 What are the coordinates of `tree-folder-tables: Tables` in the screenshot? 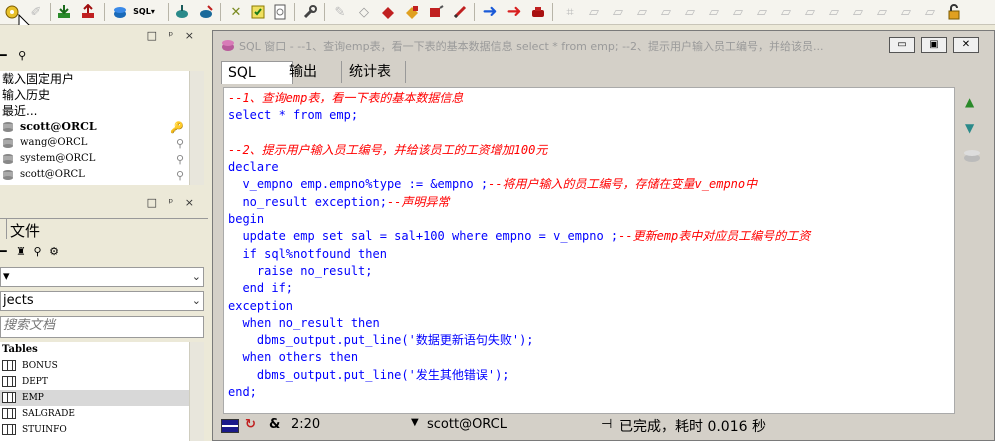 It's located at (102, 350).